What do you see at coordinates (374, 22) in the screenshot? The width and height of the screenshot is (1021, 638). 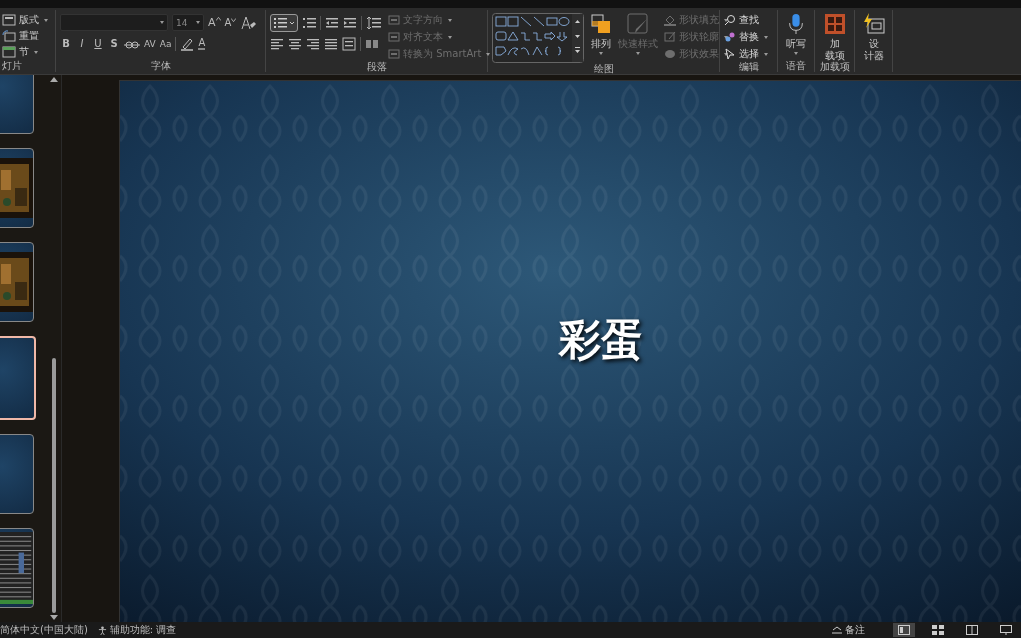 I see `line-spacing-icon` at bounding box center [374, 22].